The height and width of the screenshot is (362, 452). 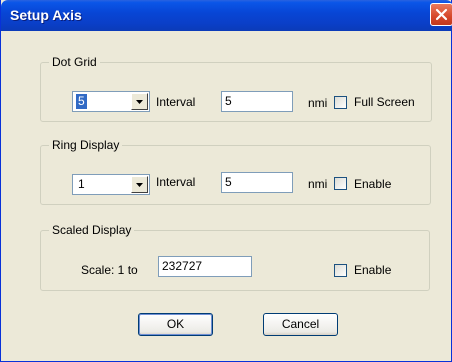 I want to click on scaled-enable-checkbox, so click(x=340, y=270).